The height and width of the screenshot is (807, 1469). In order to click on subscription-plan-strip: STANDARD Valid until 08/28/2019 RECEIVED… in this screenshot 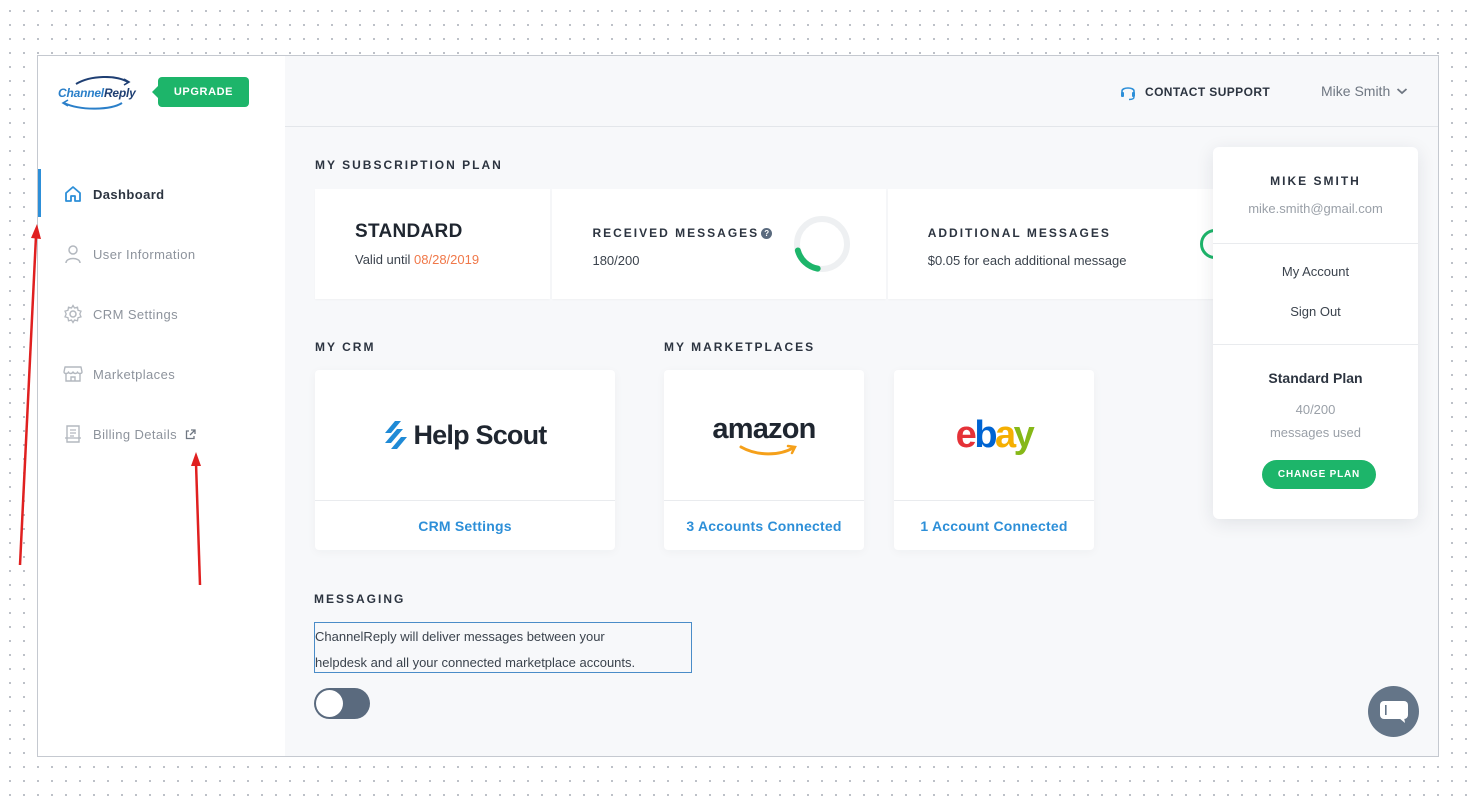, I will do `click(772, 244)`.